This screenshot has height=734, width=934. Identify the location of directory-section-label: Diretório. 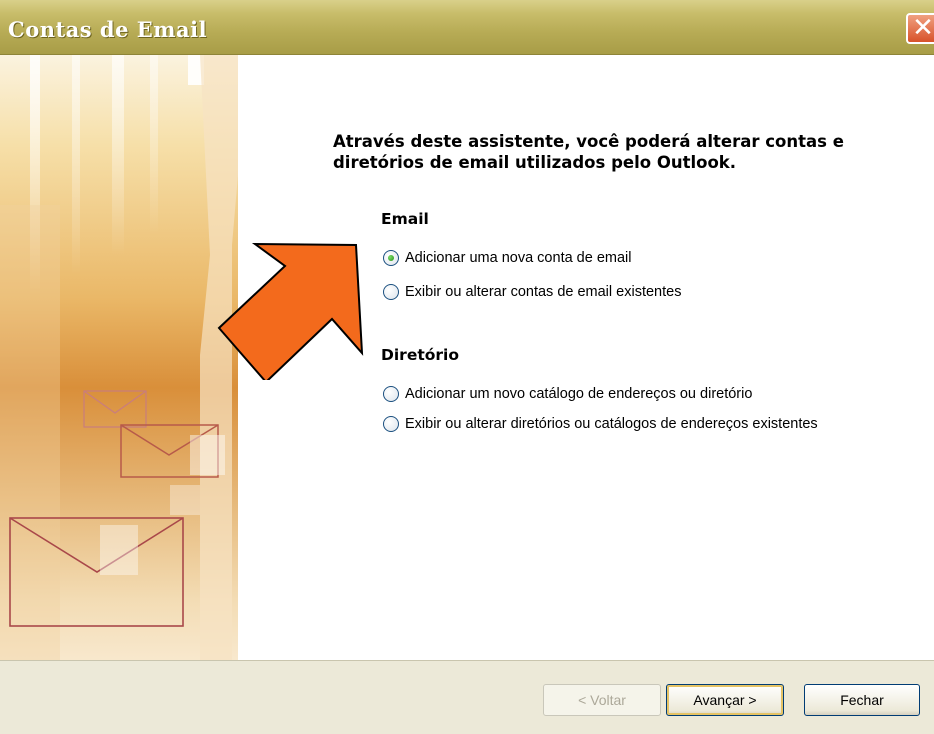
(420, 355).